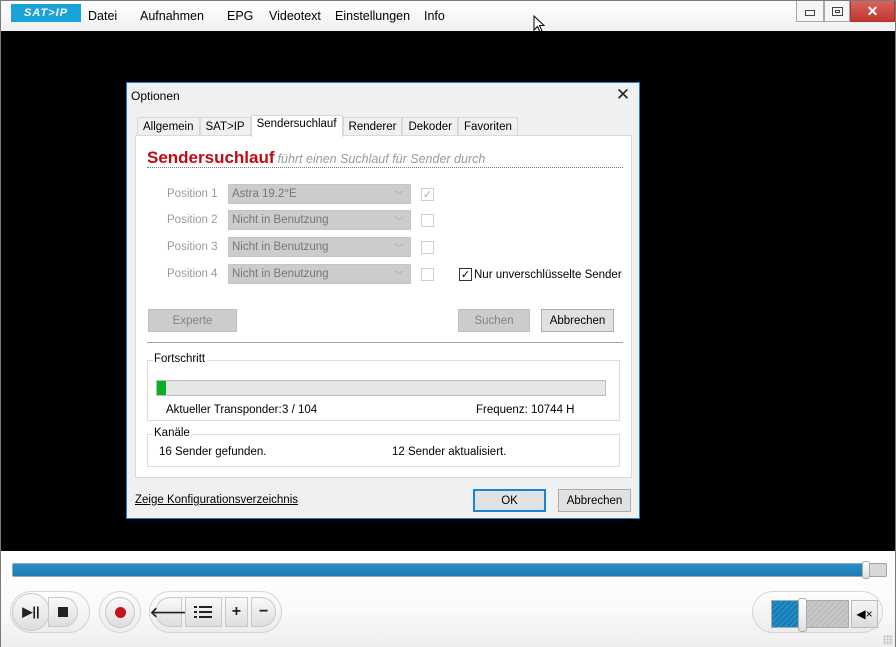 The height and width of the screenshot is (647, 896). What do you see at coordinates (379, 16) in the screenshot?
I see `menu-einstellungen: Einstellungen` at bounding box center [379, 16].